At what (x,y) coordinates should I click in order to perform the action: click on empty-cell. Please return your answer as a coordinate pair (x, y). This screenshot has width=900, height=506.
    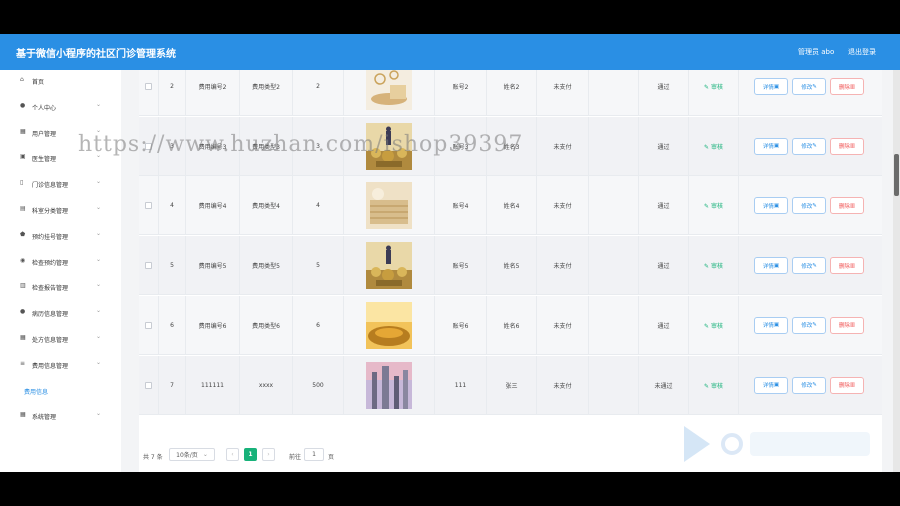
    Looking at the image, I should click on (614, 146).